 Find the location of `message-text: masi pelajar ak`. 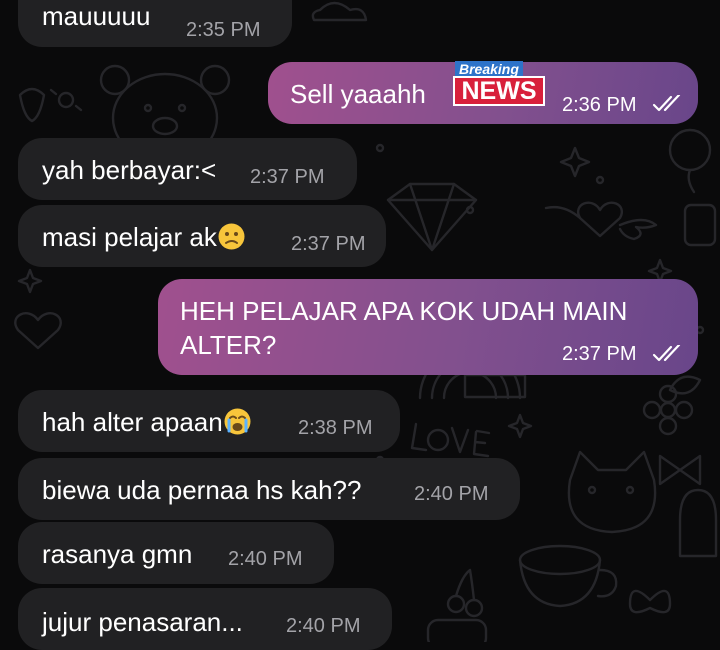

message-text: masi pelajar ak is located at coordinates (129, 237).